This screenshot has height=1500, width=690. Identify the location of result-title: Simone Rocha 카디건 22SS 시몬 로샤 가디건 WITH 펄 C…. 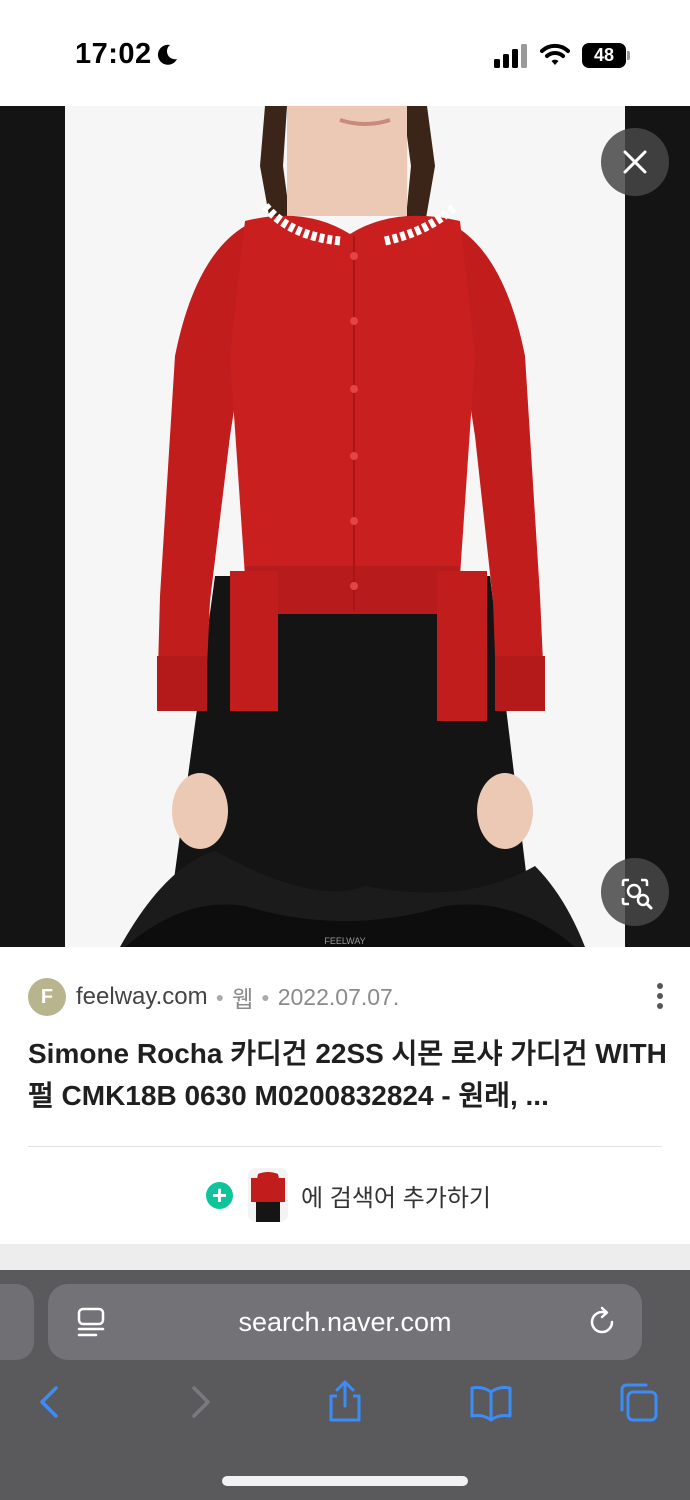
(348, 1075).